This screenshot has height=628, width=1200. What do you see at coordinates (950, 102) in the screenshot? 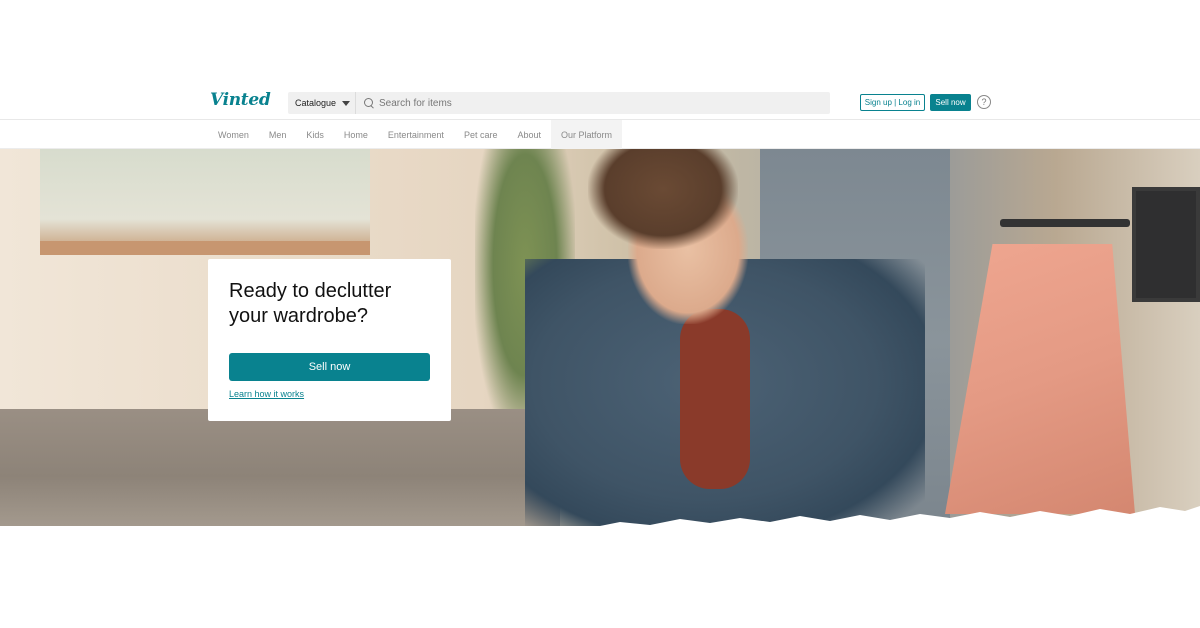
I see `sell-now-header-button: Sell now` at bounding box center [950, 102].